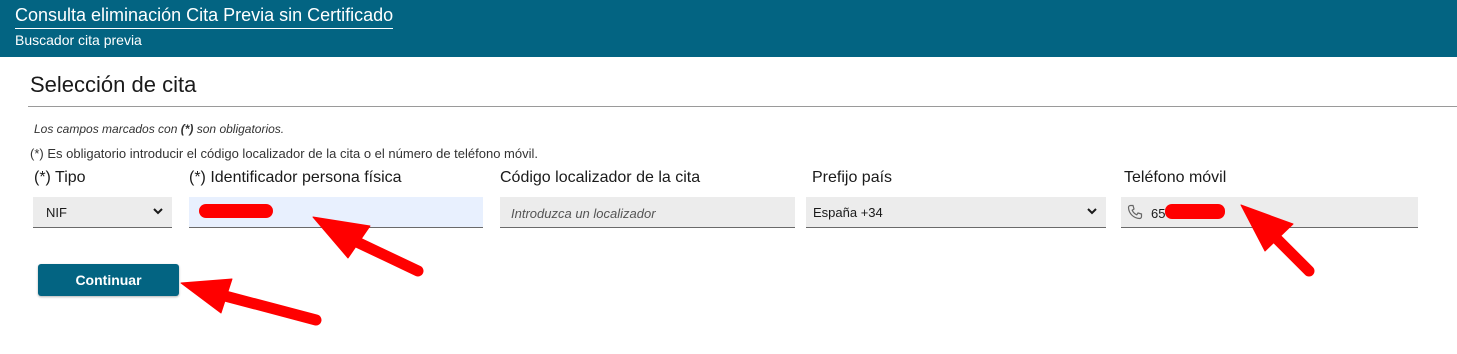 This screenshot has height=354, width=1457. What do you see at coordinates (1269, 212) in the screenshot?
I see `telefono-input: 65` at bounding box center [1269, 212].